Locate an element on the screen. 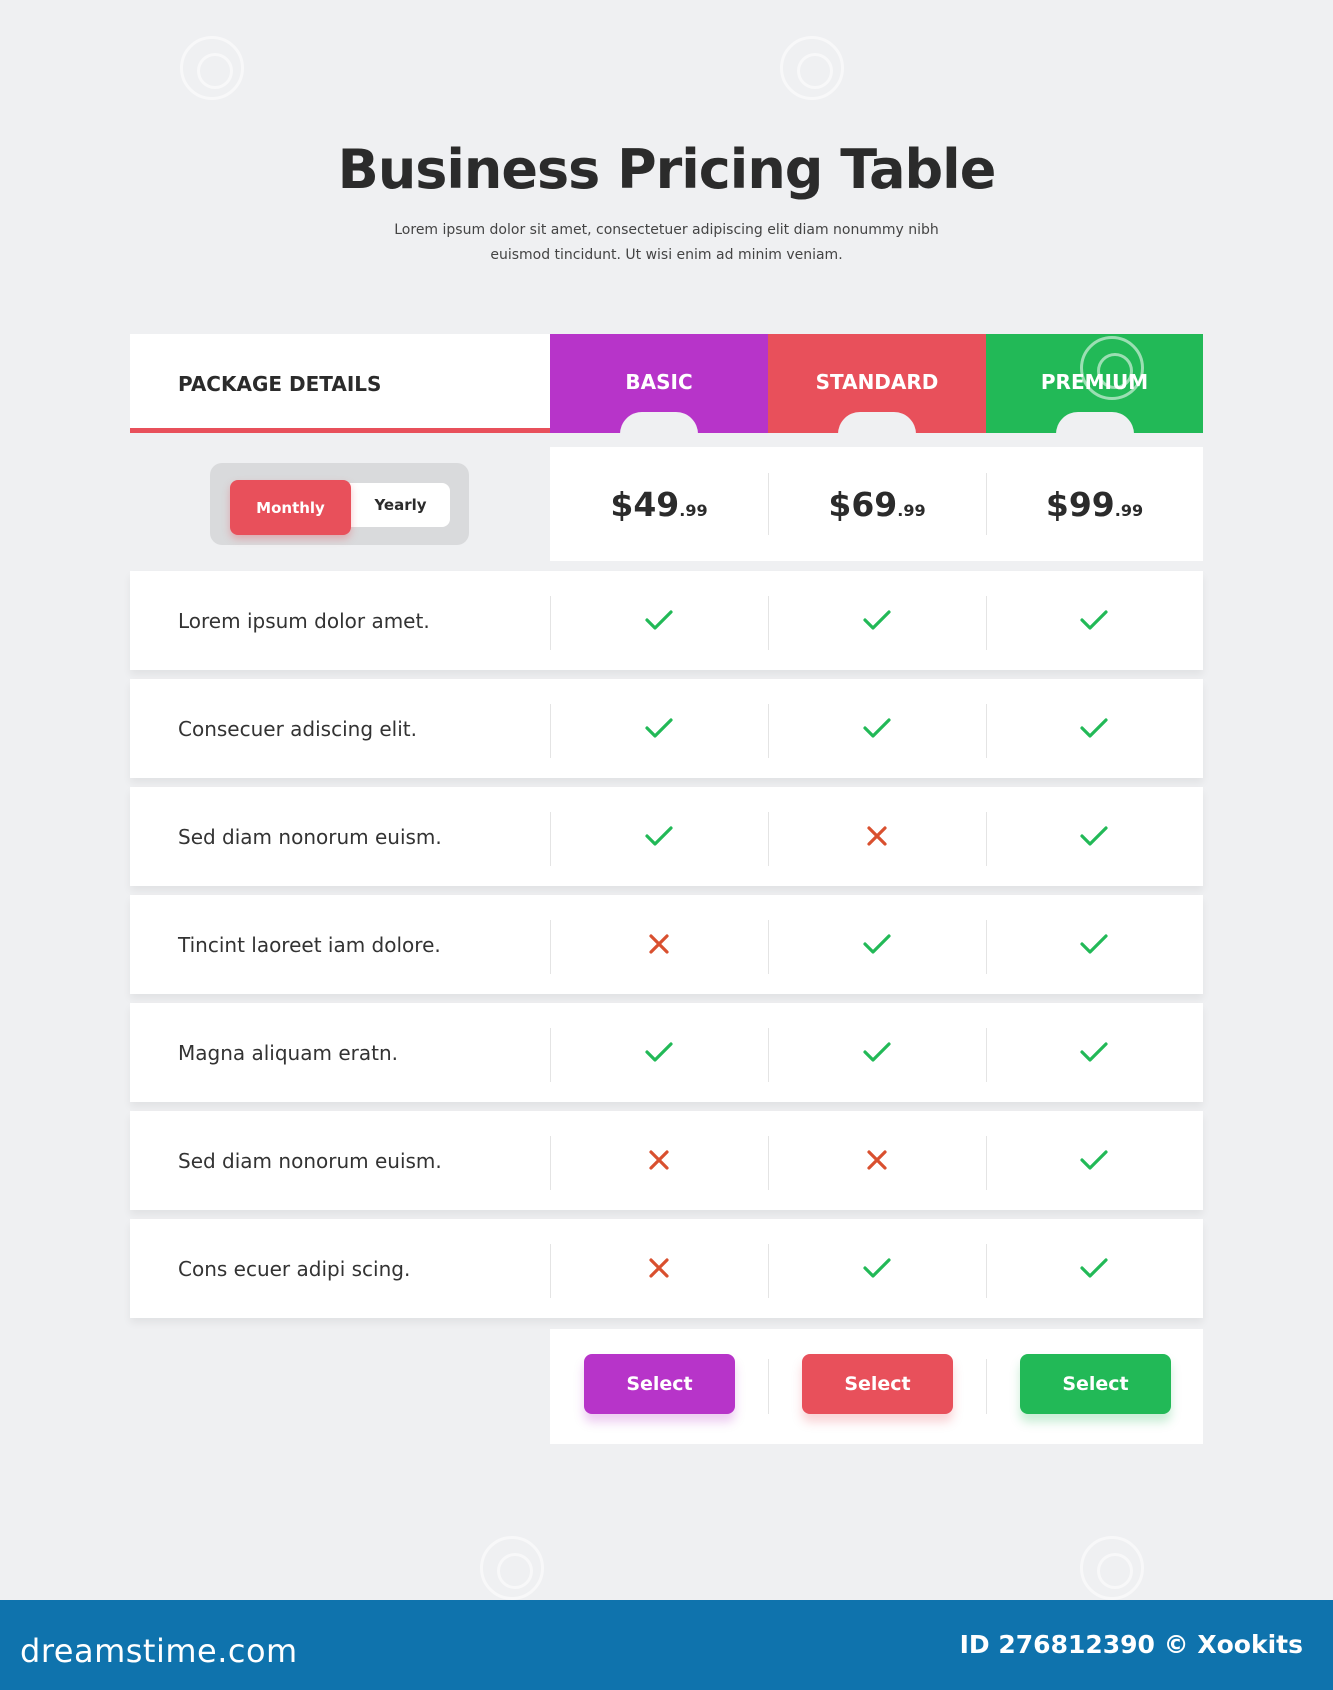 This screenshot has height=1690, width=1333. price-premium: $99.99 is located at coordinates (1094, 504).